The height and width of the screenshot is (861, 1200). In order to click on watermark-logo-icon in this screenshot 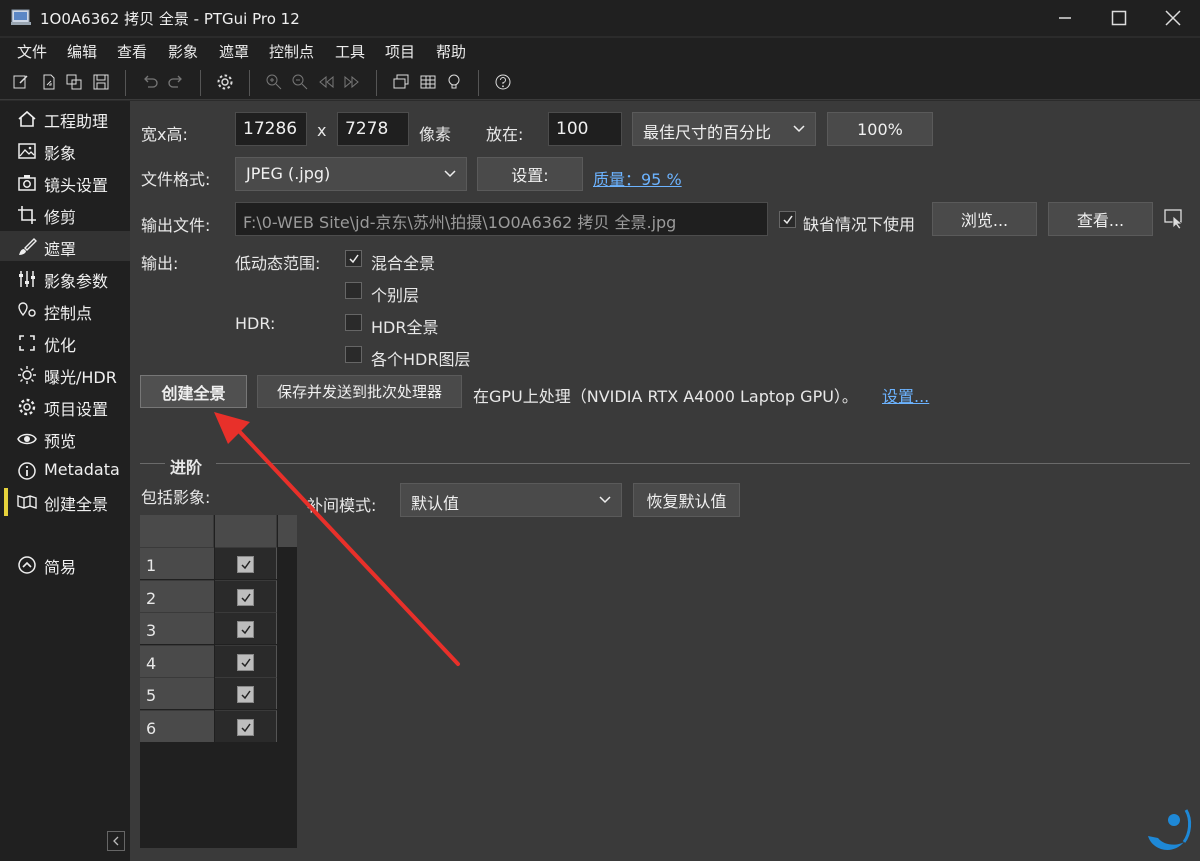, I will do `click(1170, 829)`.